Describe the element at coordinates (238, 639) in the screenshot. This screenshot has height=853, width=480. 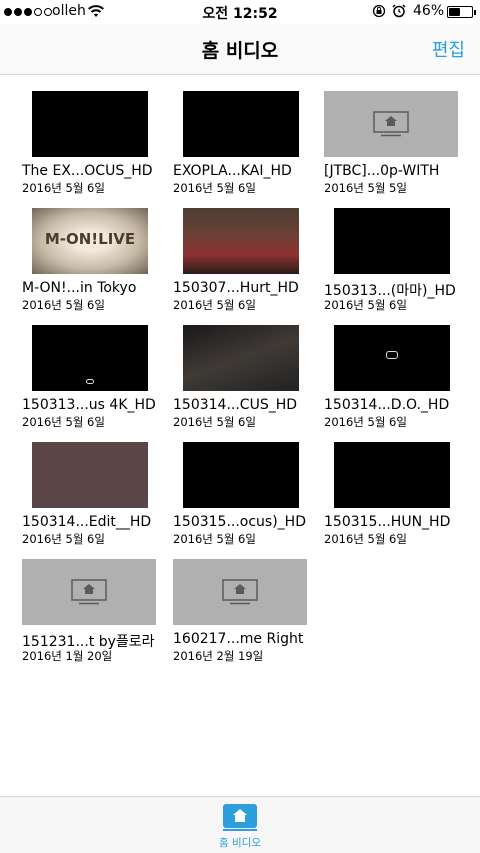
I see `video-title: 160217...me Right` at that location.